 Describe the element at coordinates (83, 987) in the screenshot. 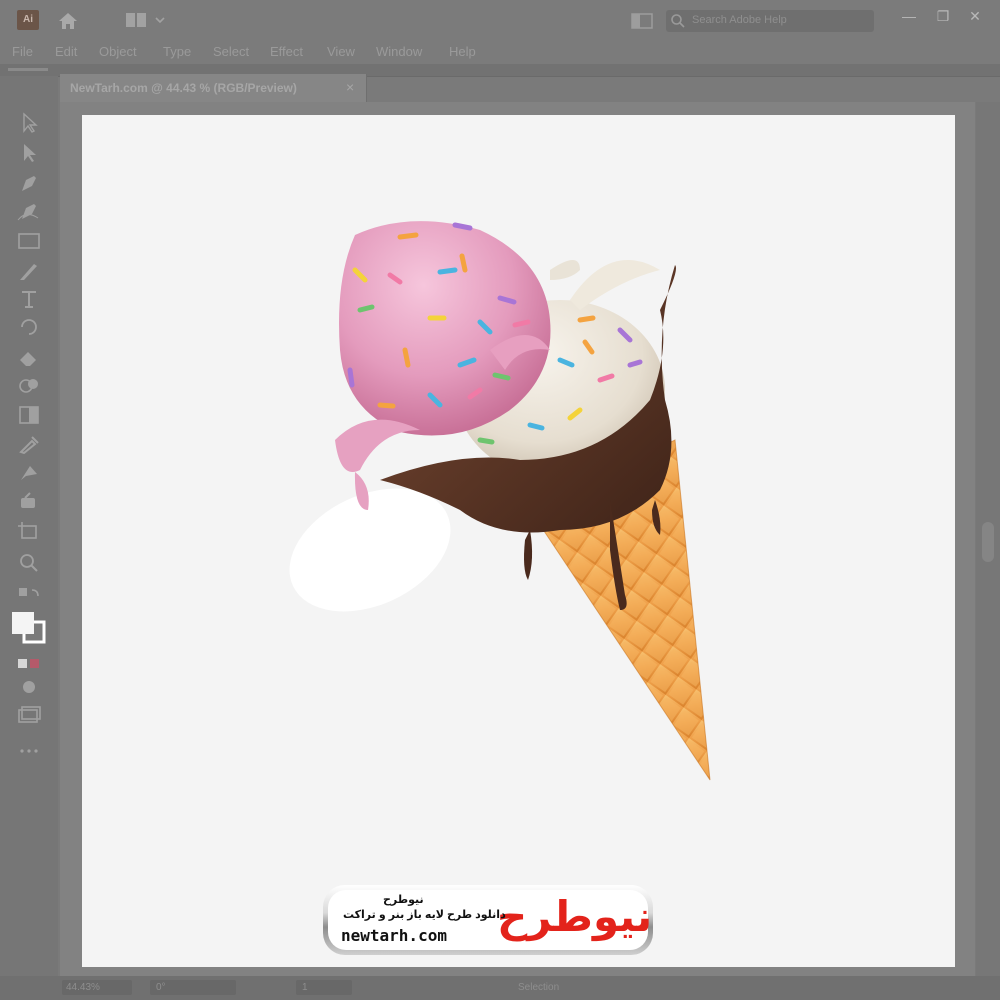

I see `zoom-value: 44.43%` at that location.